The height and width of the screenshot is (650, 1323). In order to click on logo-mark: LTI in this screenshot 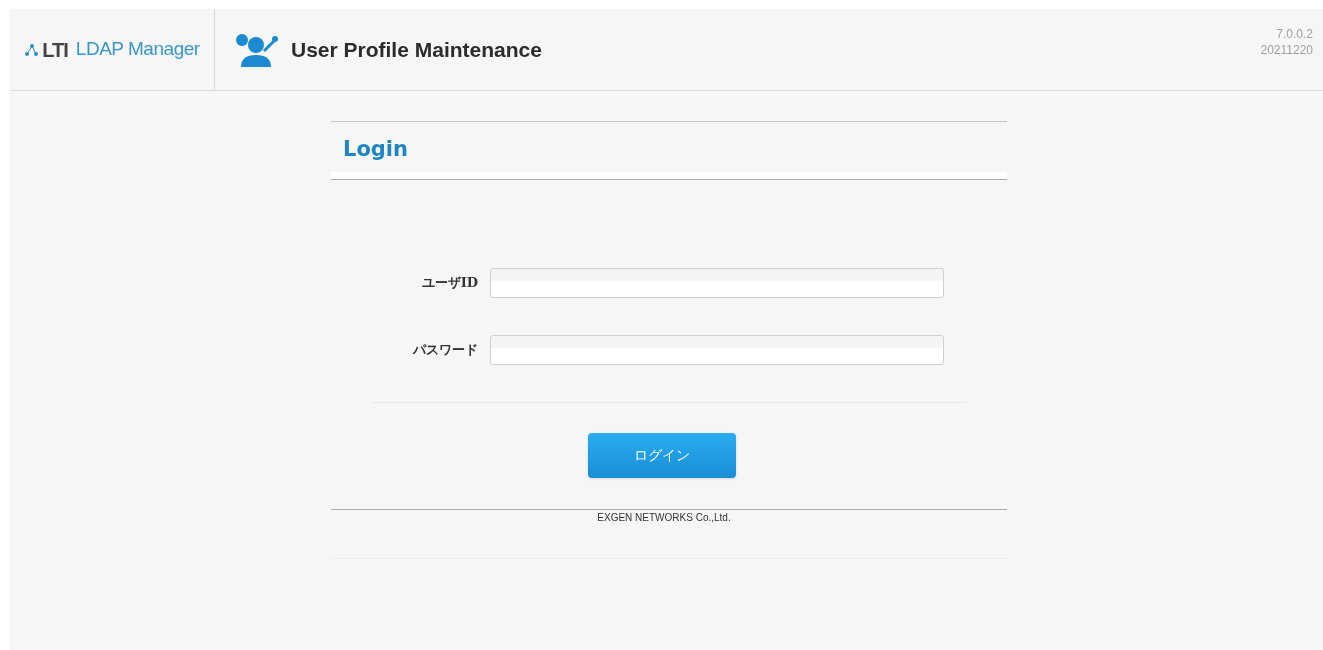, I will do `click(55, 50)`.